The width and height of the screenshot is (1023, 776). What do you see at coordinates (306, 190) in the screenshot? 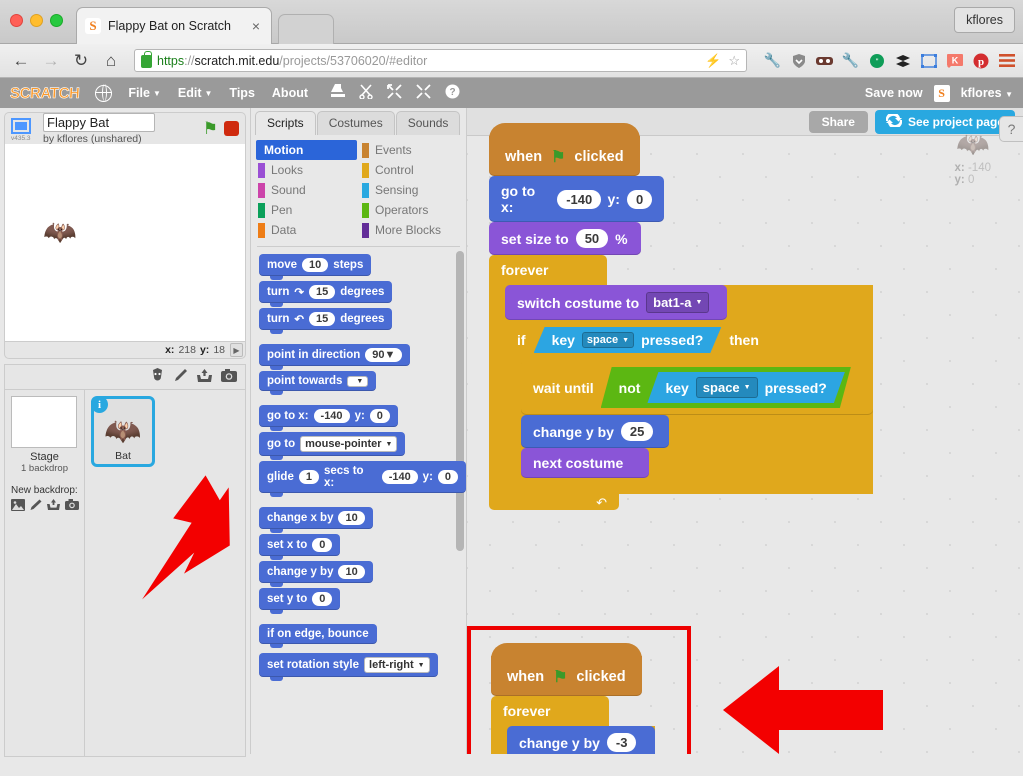
I see `category-sound: Sound` at bounding box center [306, 190].